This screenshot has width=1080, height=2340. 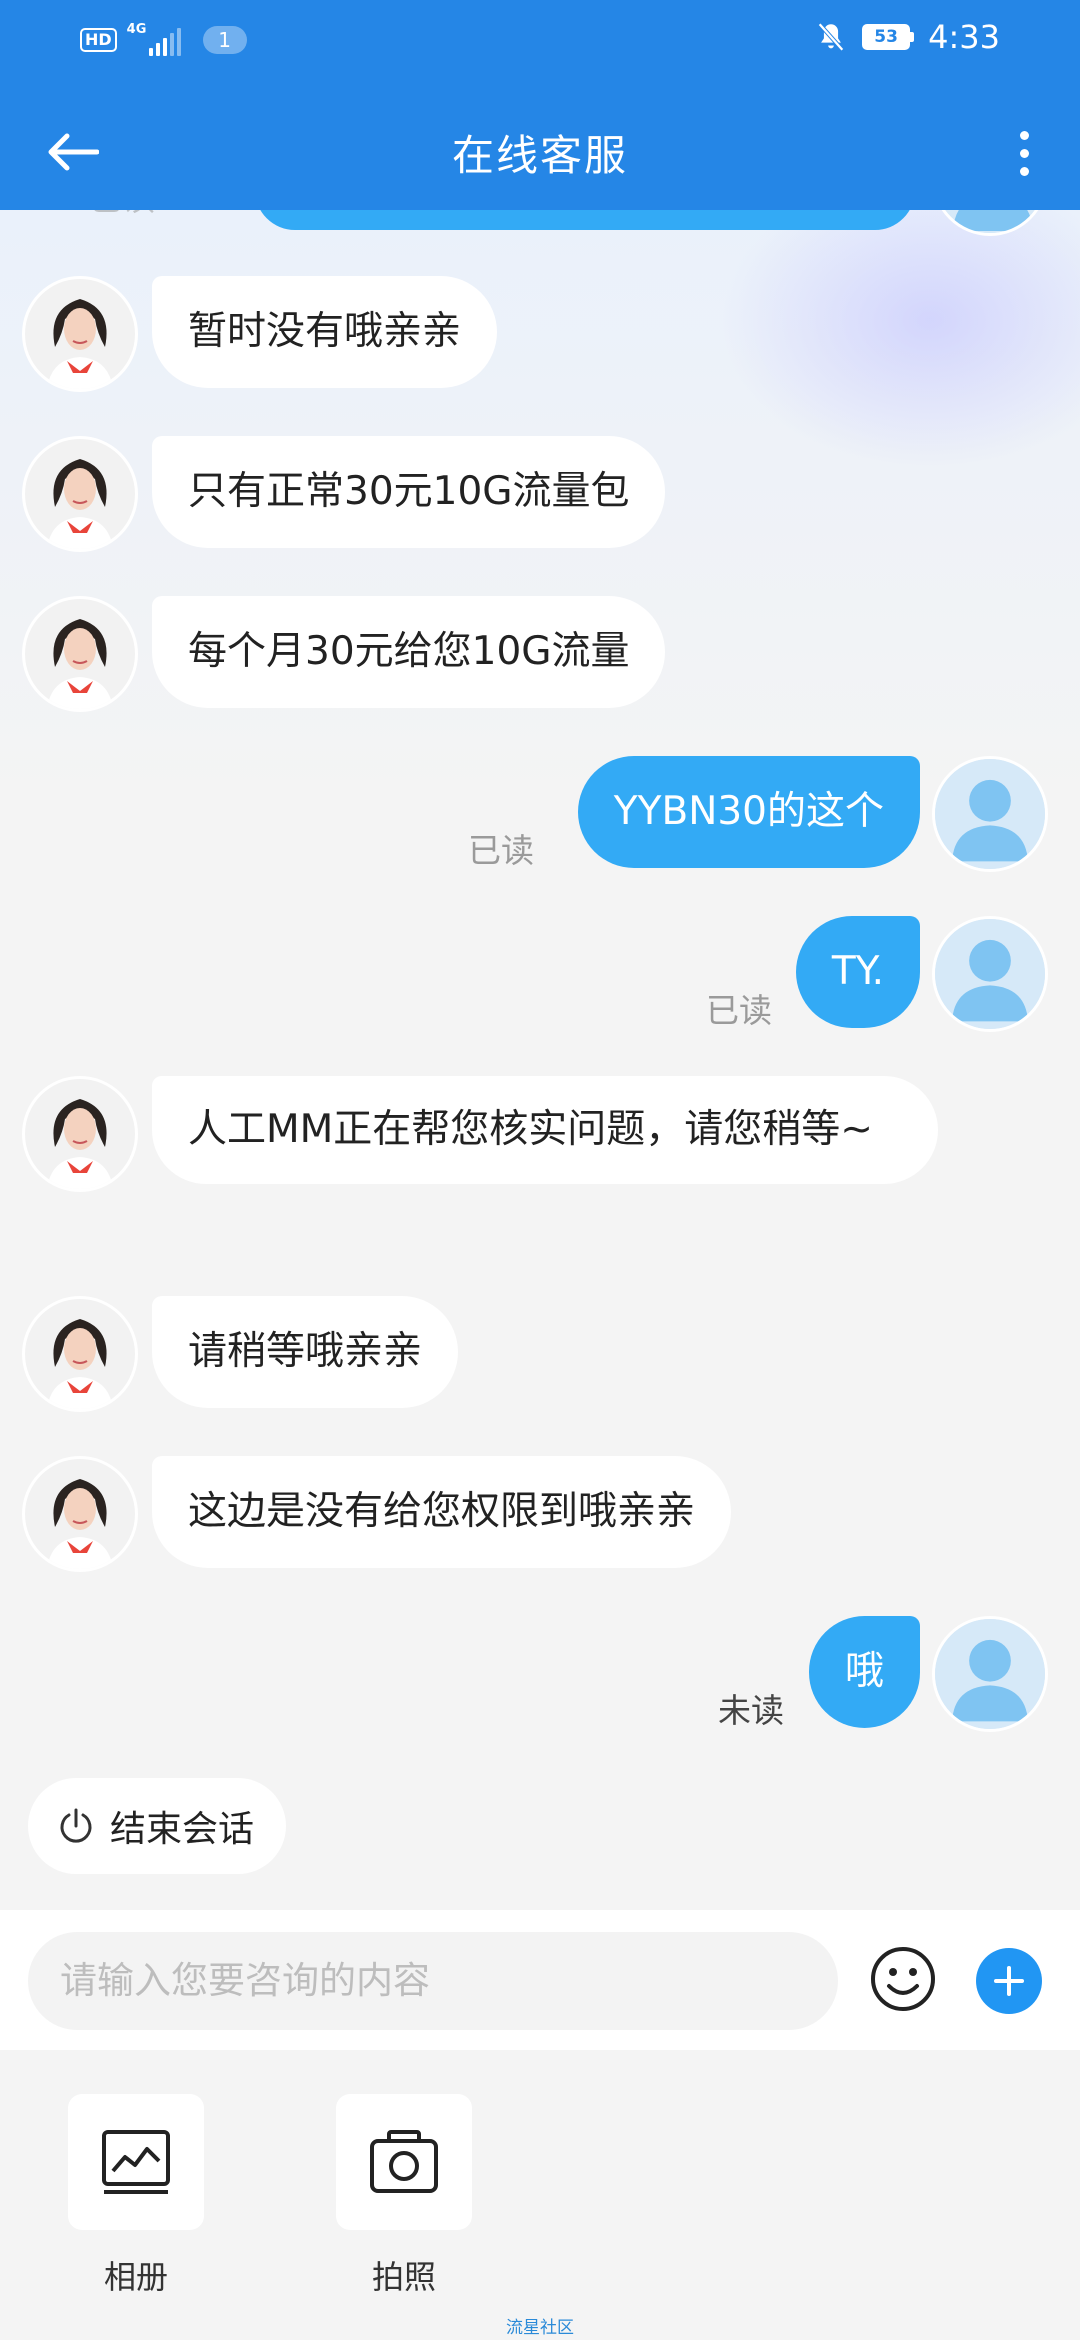 What do you see at coordinates (1024, 153) in the screenshot?
I see `more-button` at bounding box center [1024, 153].